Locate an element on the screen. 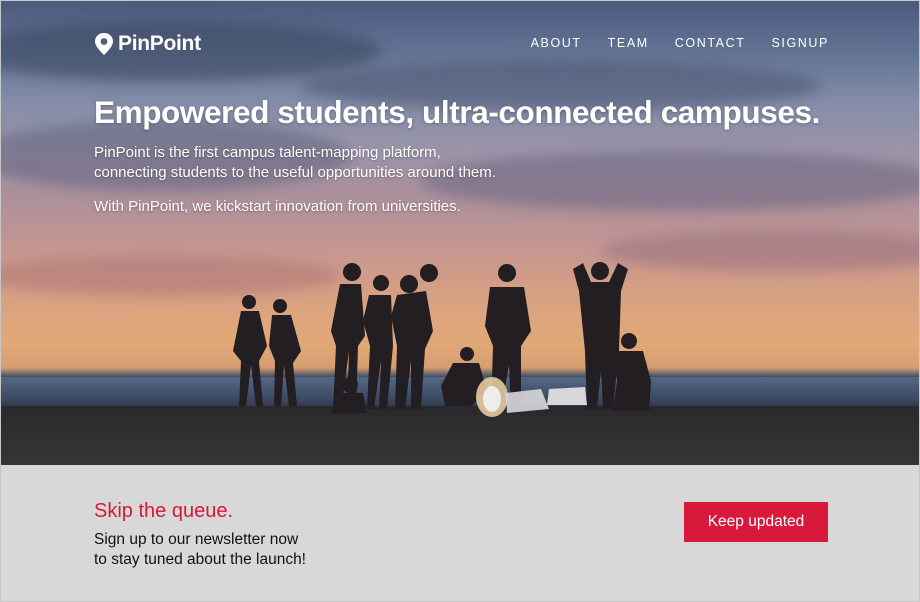  top-nav: ABOUT TEAM CONTACT SIGNUP is located at coordinates (680, 43).